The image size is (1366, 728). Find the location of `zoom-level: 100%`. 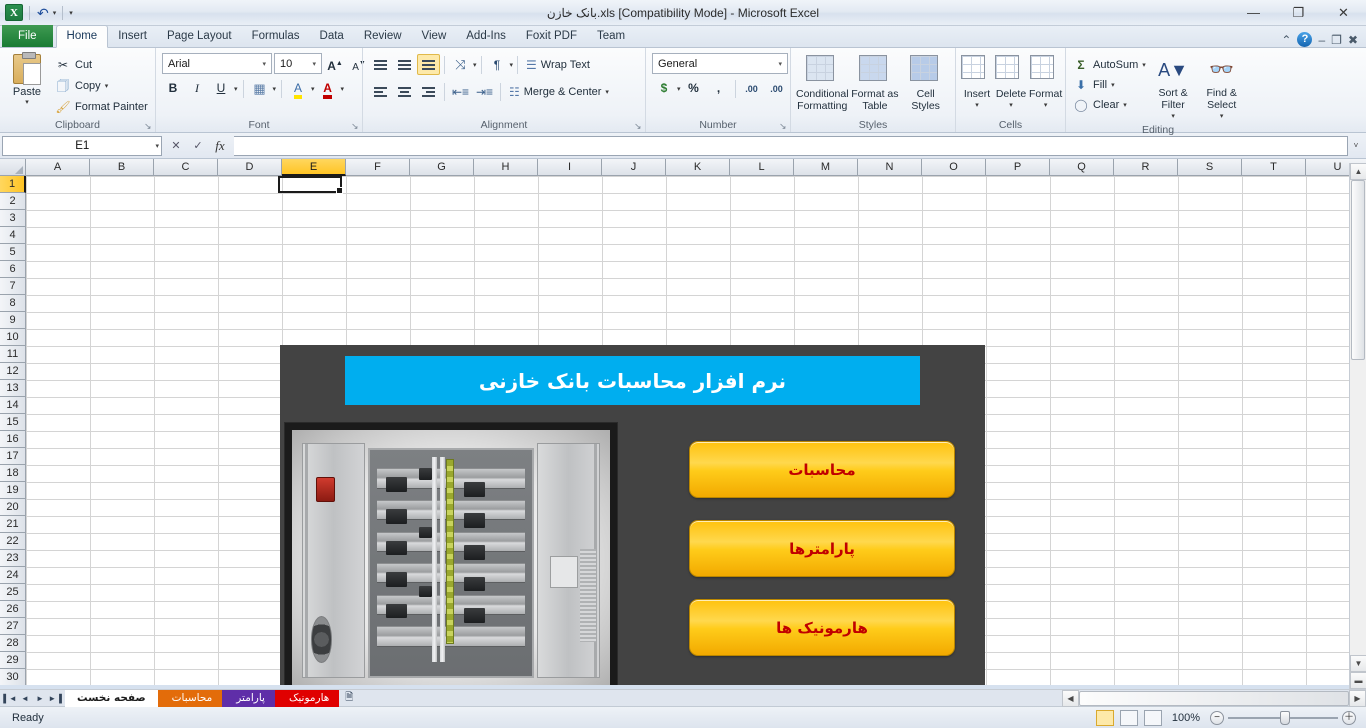

zoom-level: 100% is located at coordinates (1186, 718).